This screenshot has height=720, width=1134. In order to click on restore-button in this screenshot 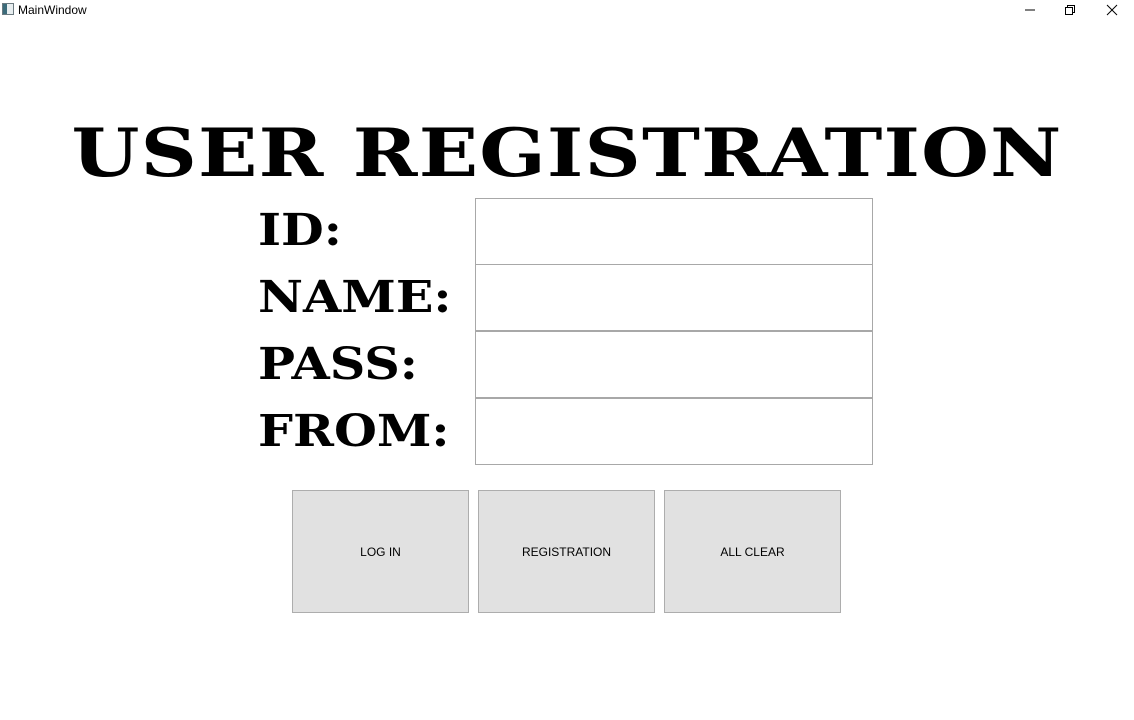, I will do `click(1070, 10)`.